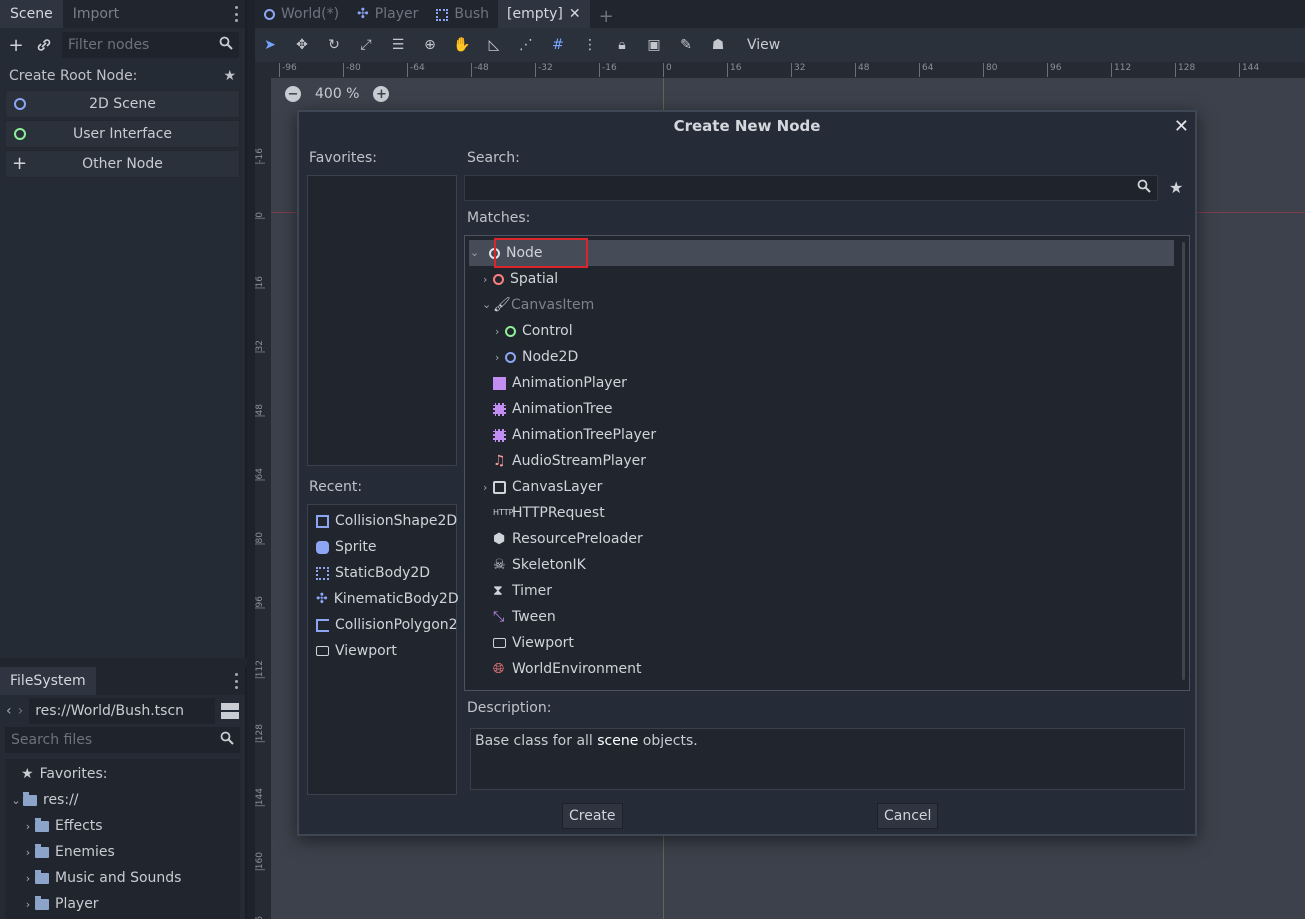  I want to click on hourglass-icon: ⧗, so click(498, 591).